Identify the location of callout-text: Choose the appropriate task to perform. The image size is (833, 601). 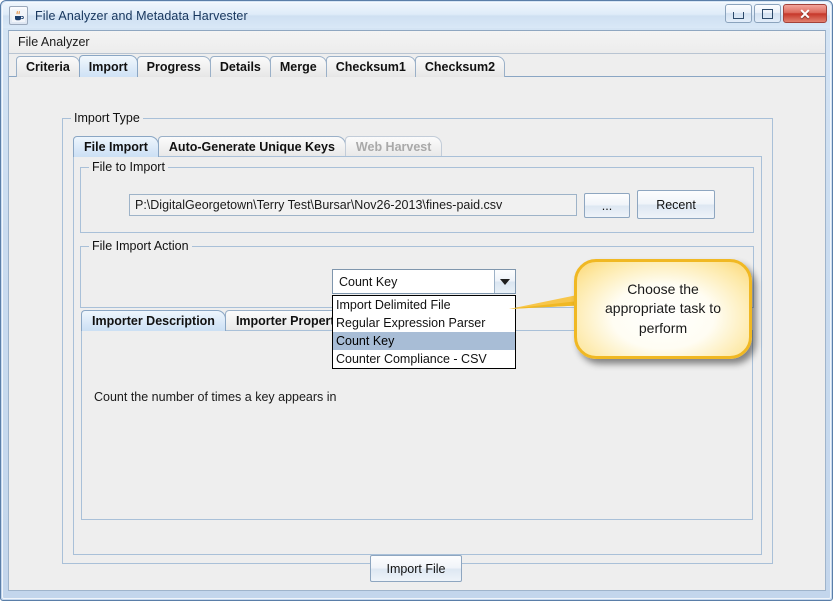
(663, 308).